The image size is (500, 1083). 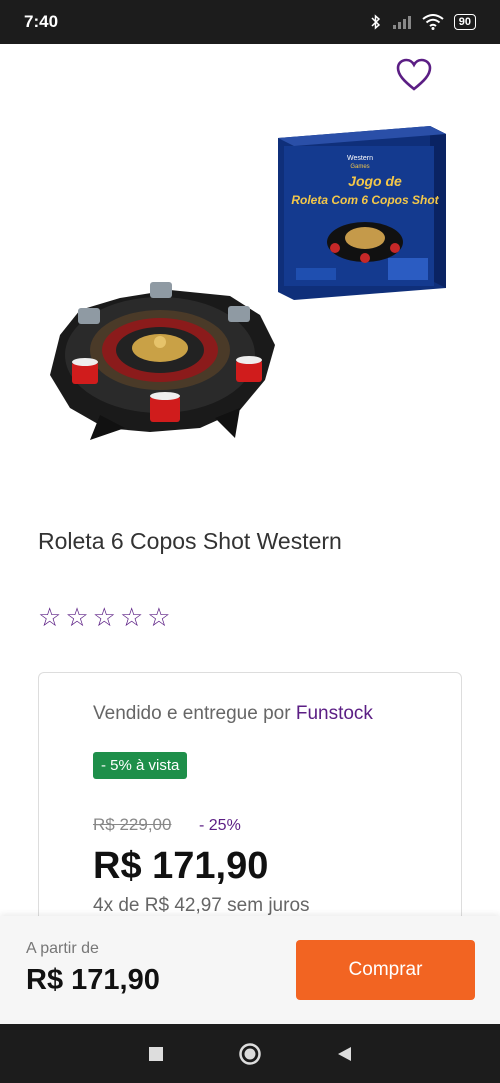 I want to click on status-time: 7:40, so click(x=41, y=21).